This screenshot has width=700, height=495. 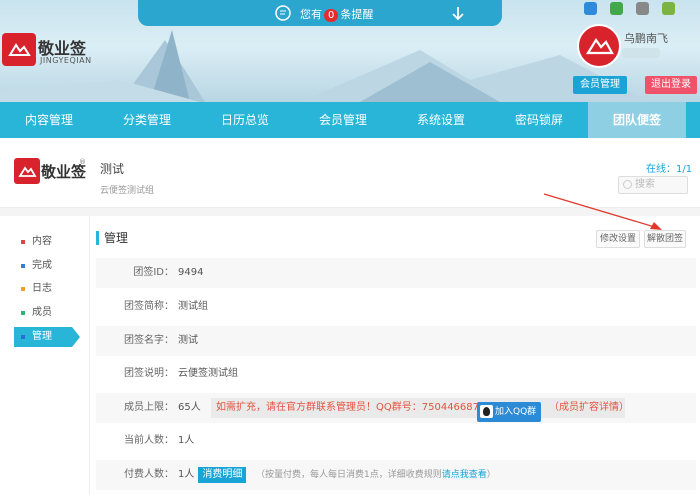 I want to click on panel-title: 管理, so click(x=112, y=238).